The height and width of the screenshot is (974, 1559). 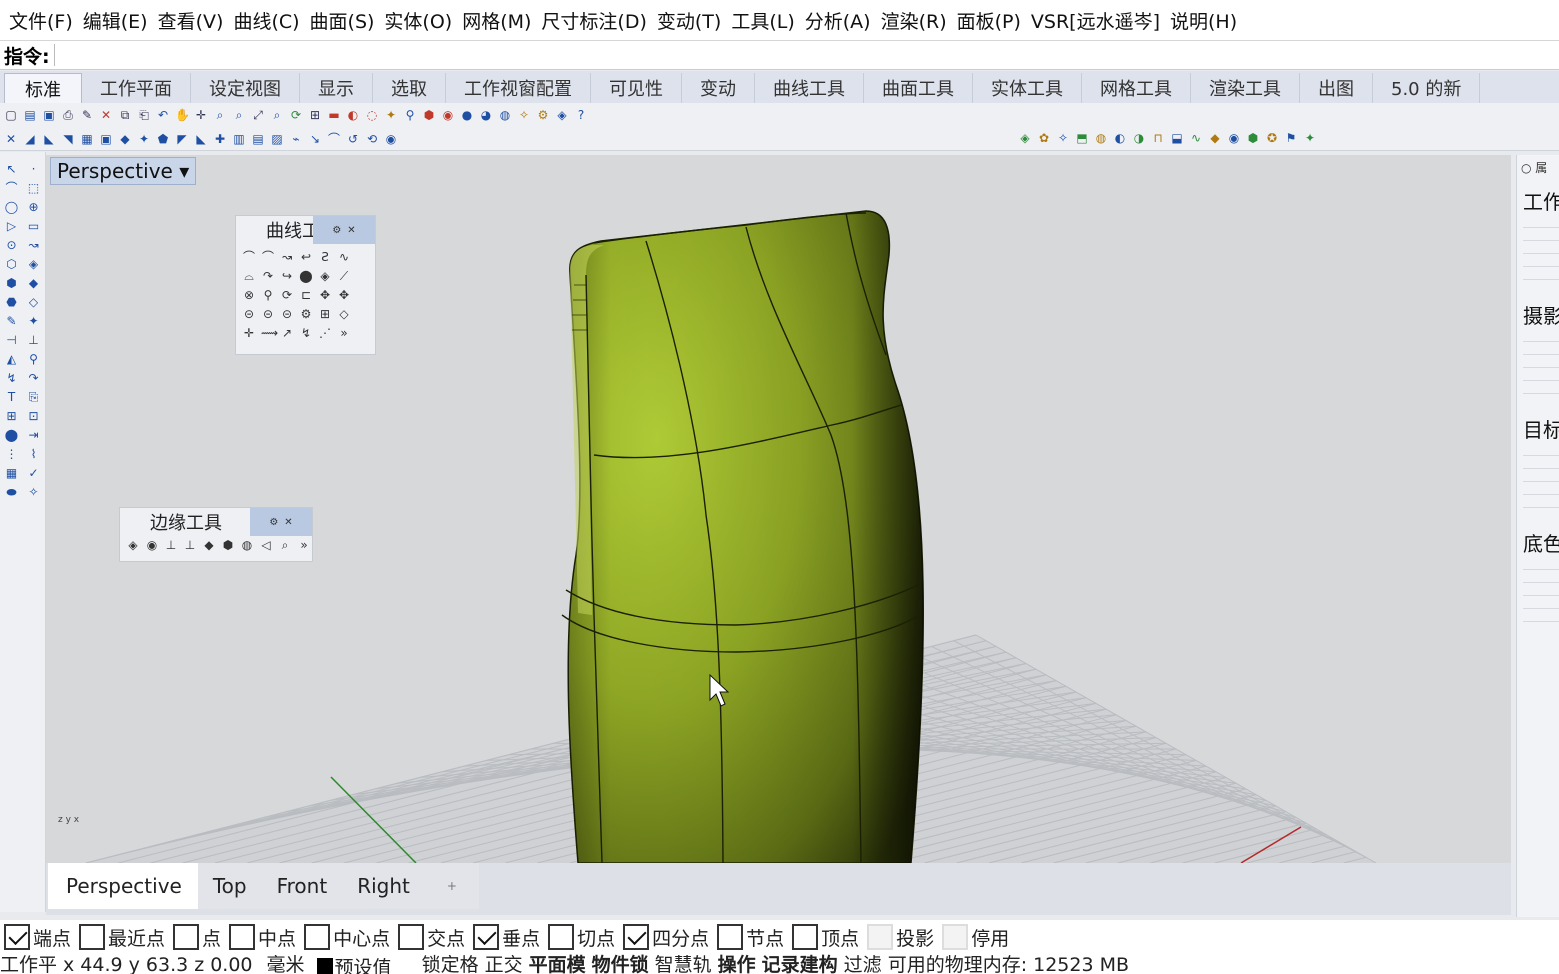 I want to click on sidebar-tool-icon: ▦, so click(x=11, y=473).